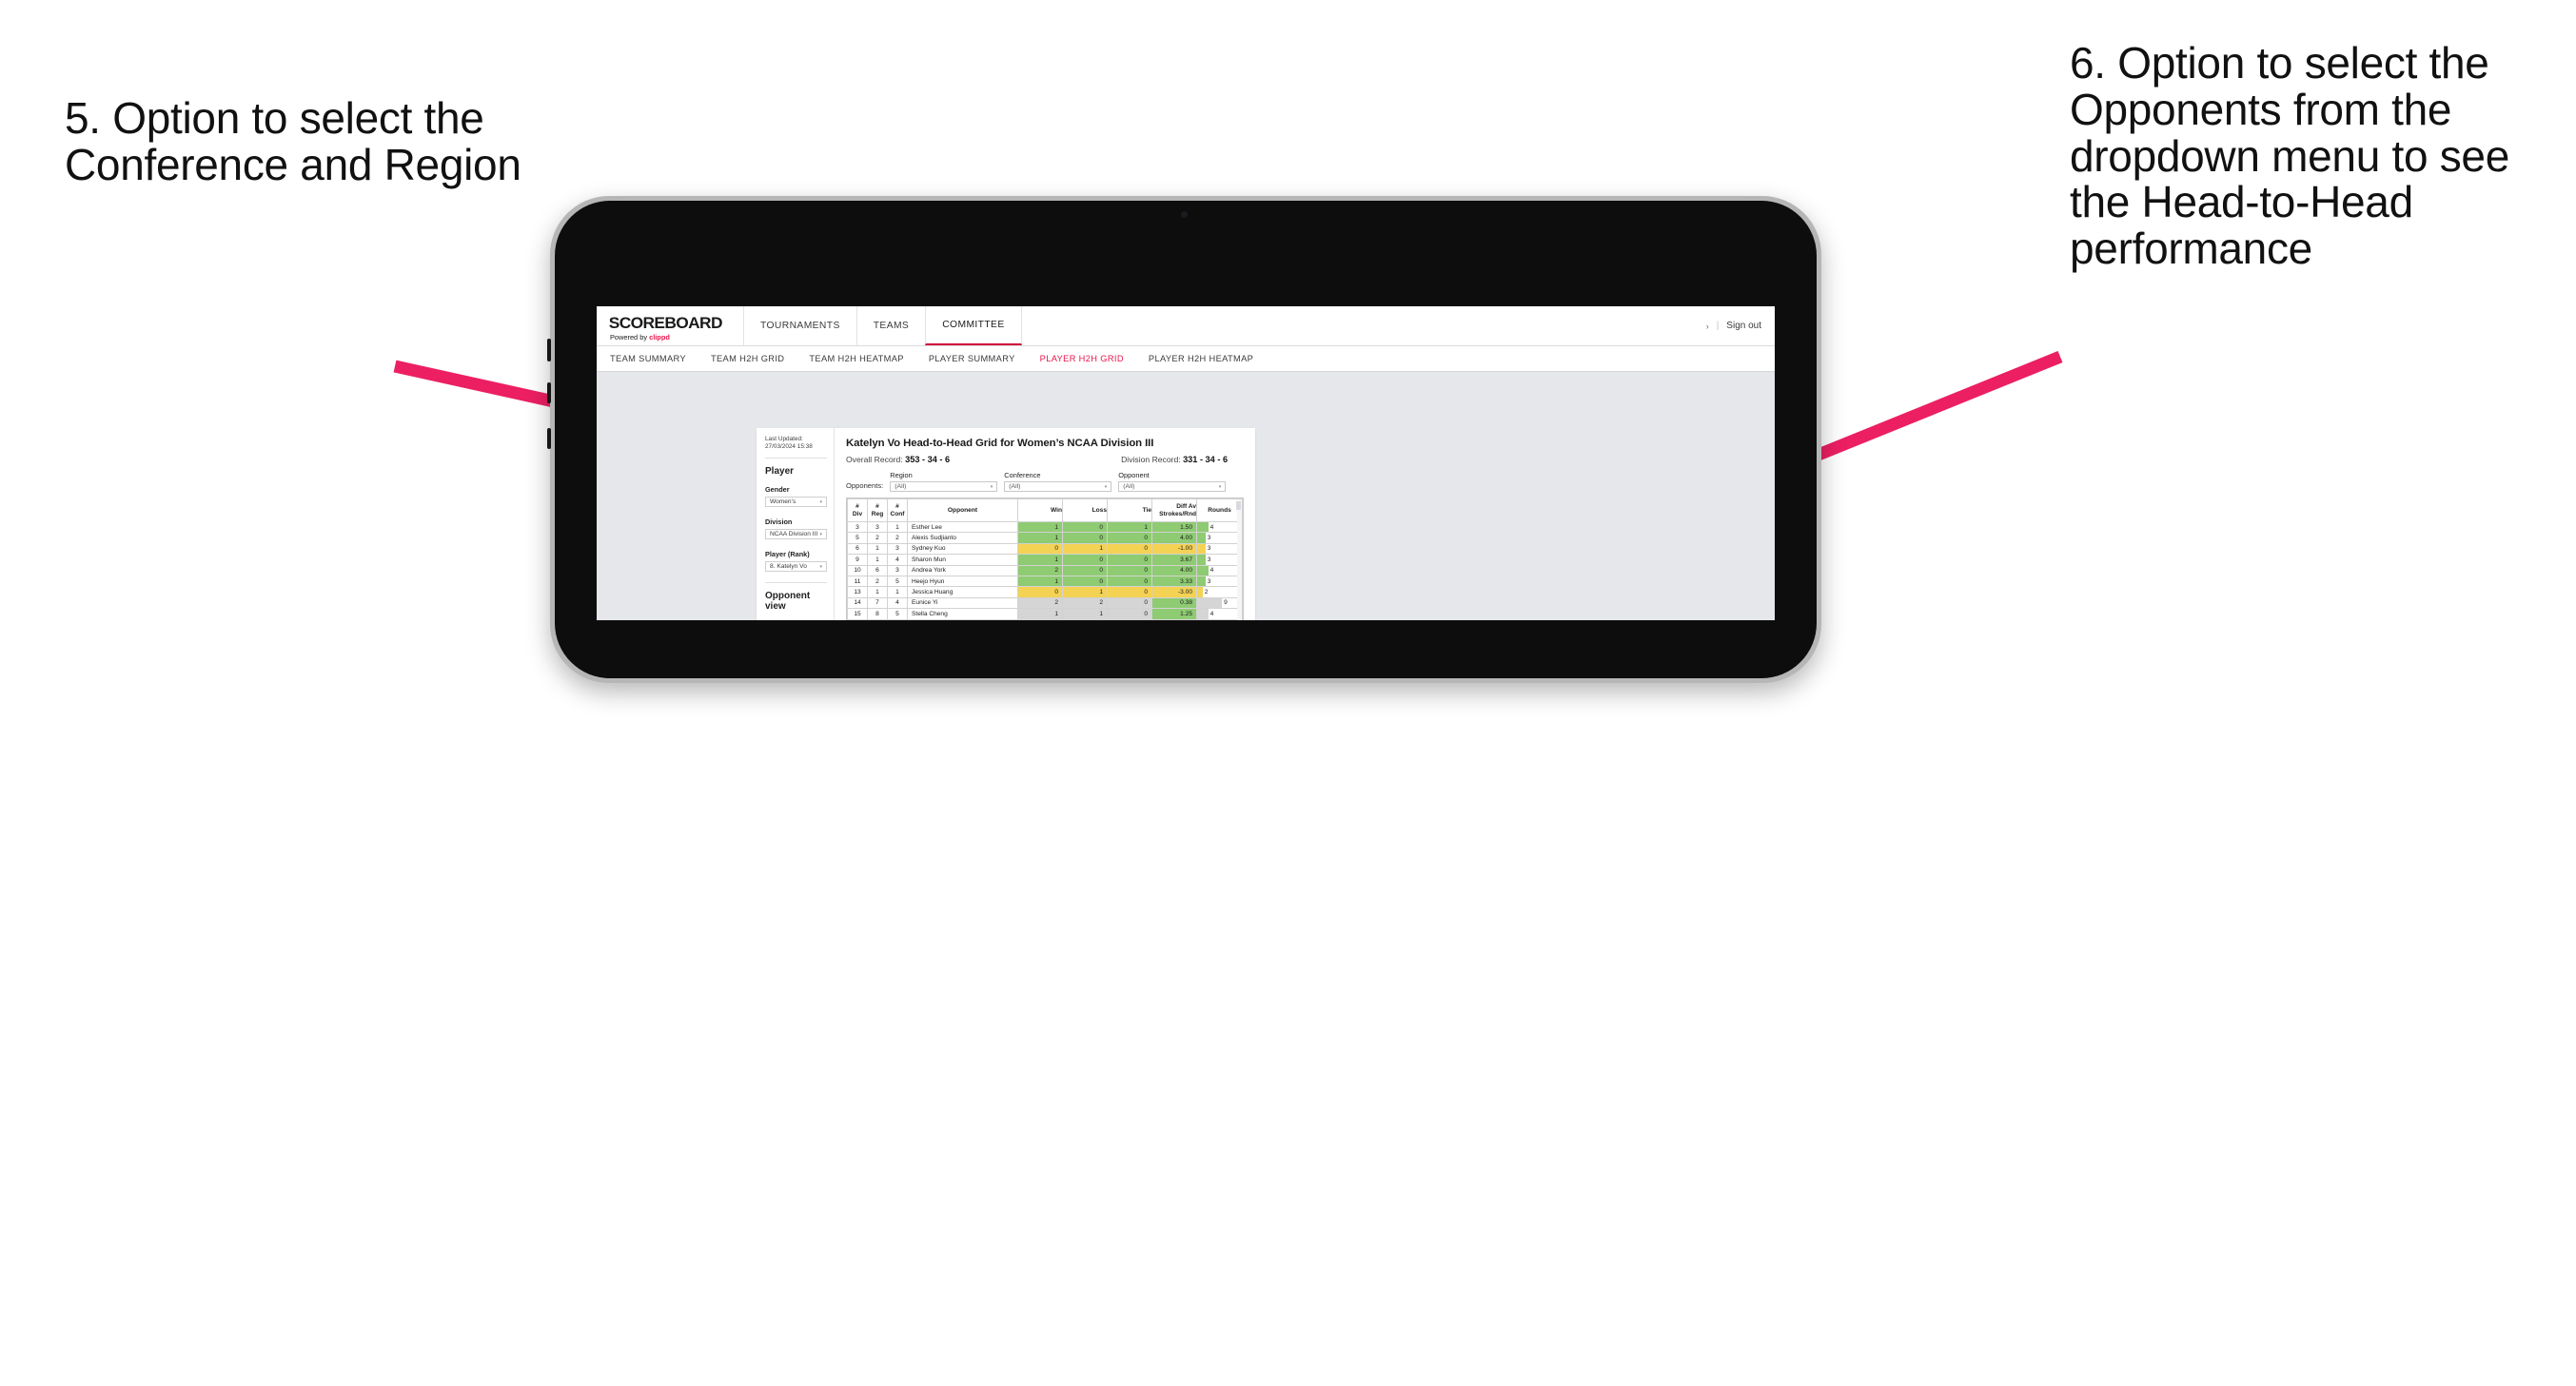  I want to click on cell-reg: 1, so click(877, 592).